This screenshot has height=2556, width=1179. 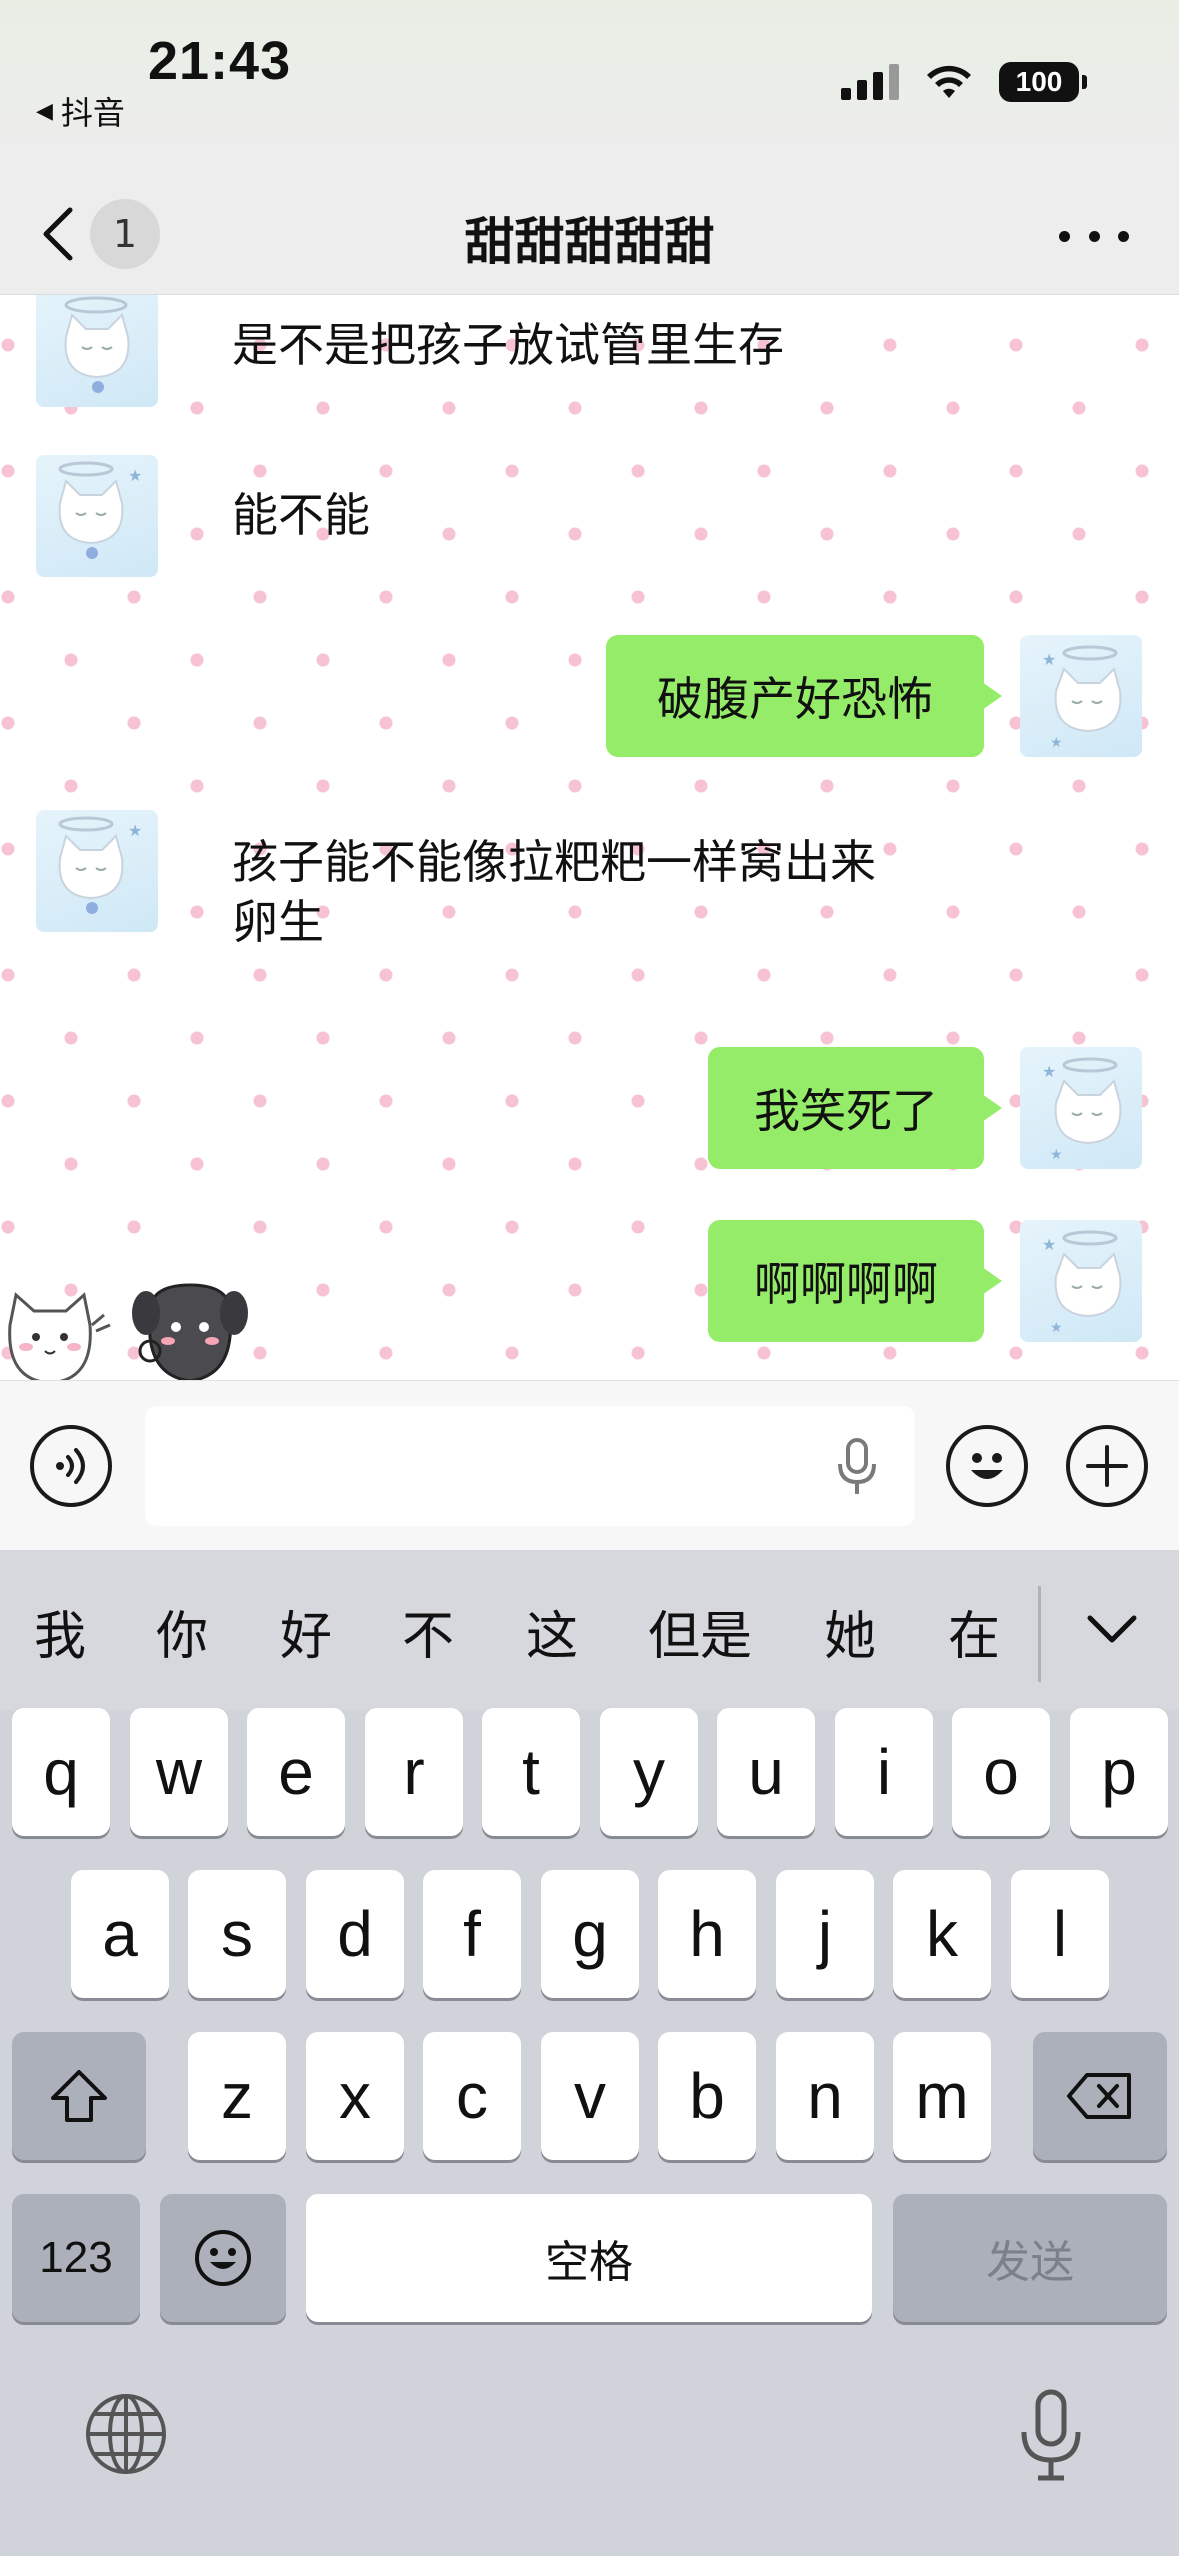 I want to click on contact-avatar, so click(x=97, y=351).